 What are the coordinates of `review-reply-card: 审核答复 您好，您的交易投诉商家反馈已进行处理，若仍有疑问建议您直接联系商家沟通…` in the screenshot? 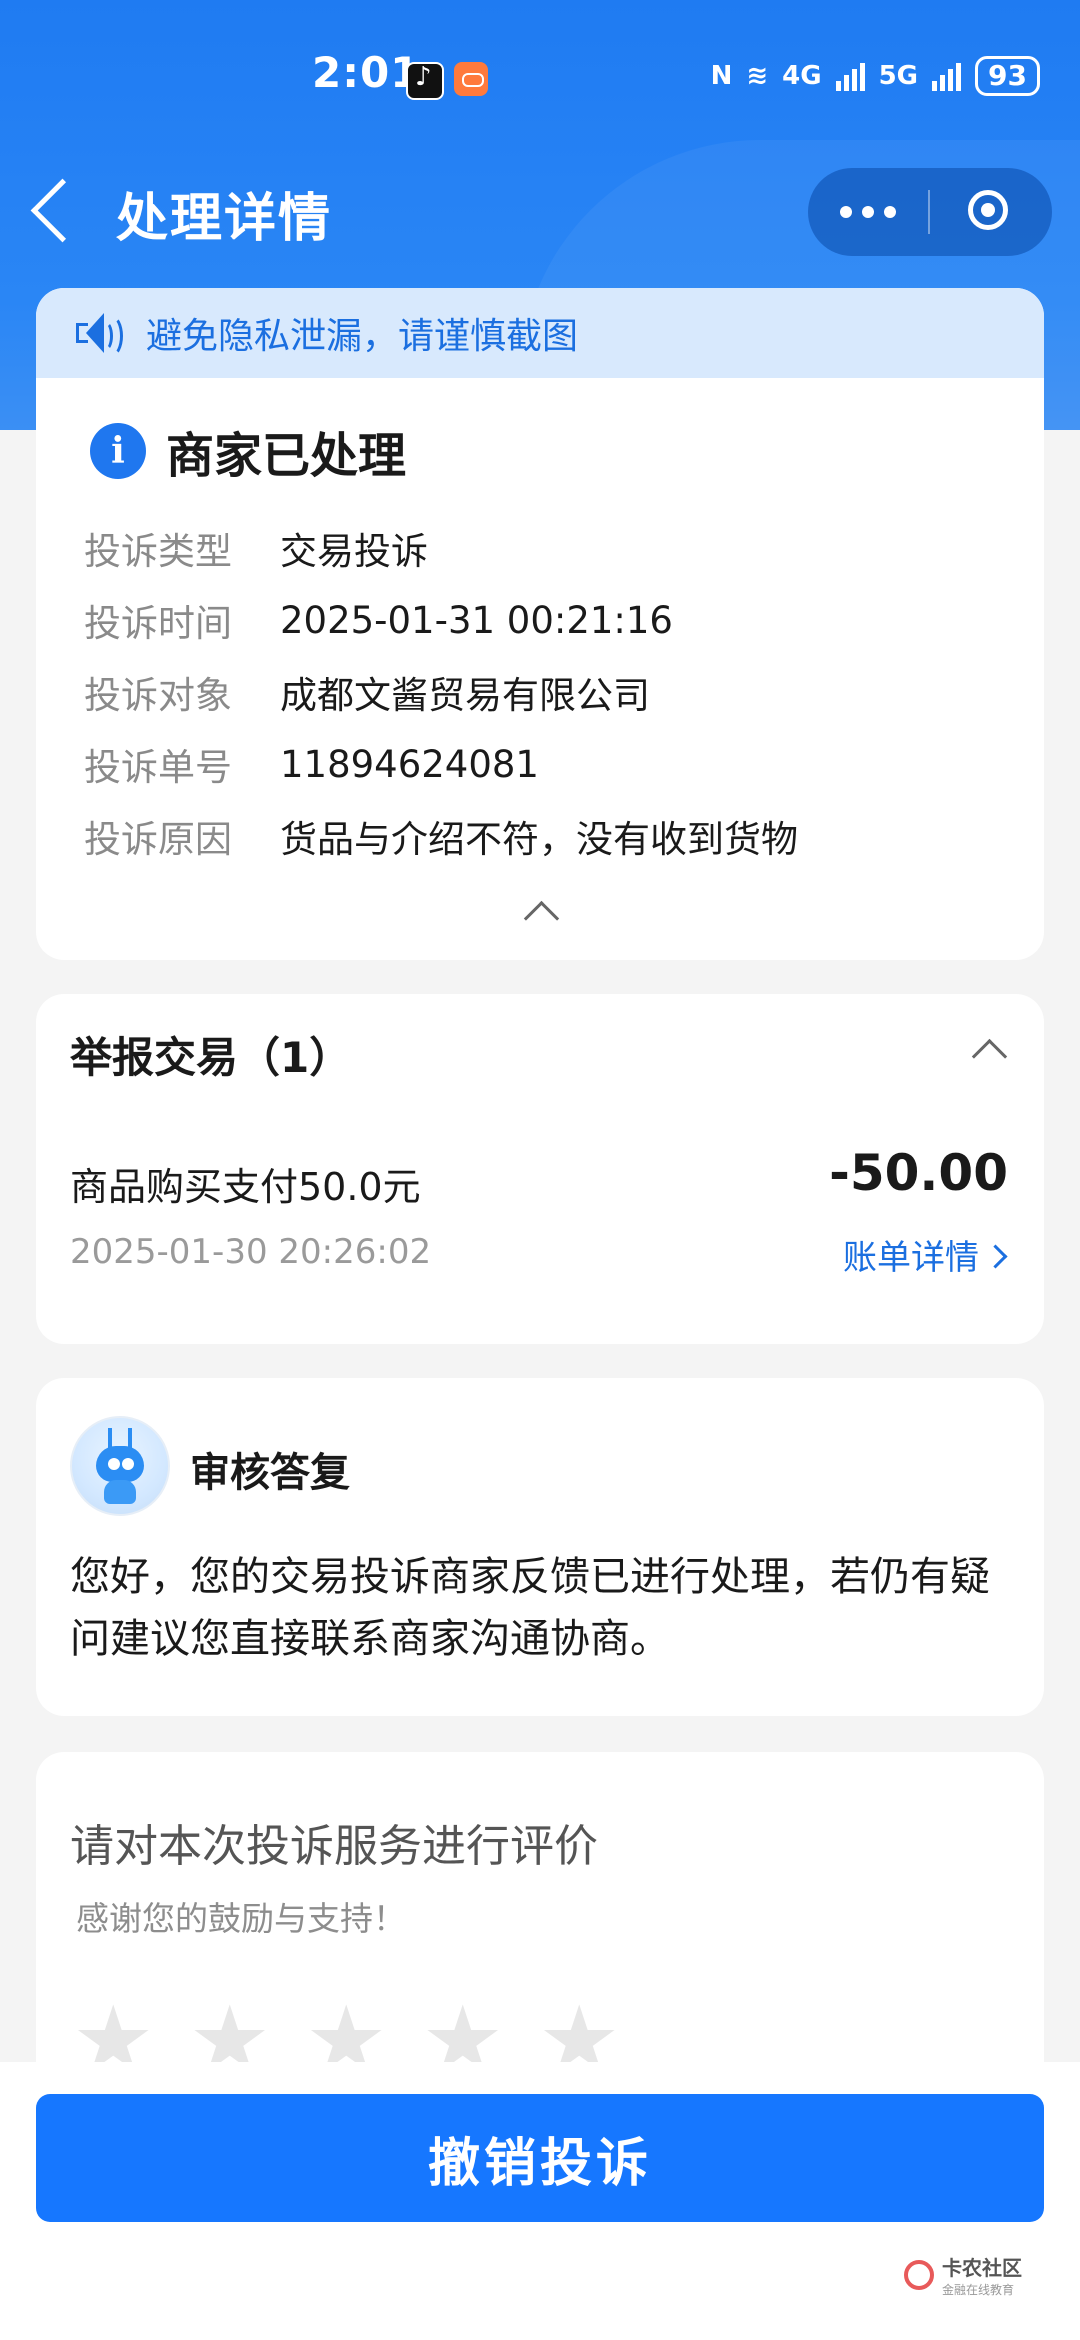 It's located at (540, 1547).